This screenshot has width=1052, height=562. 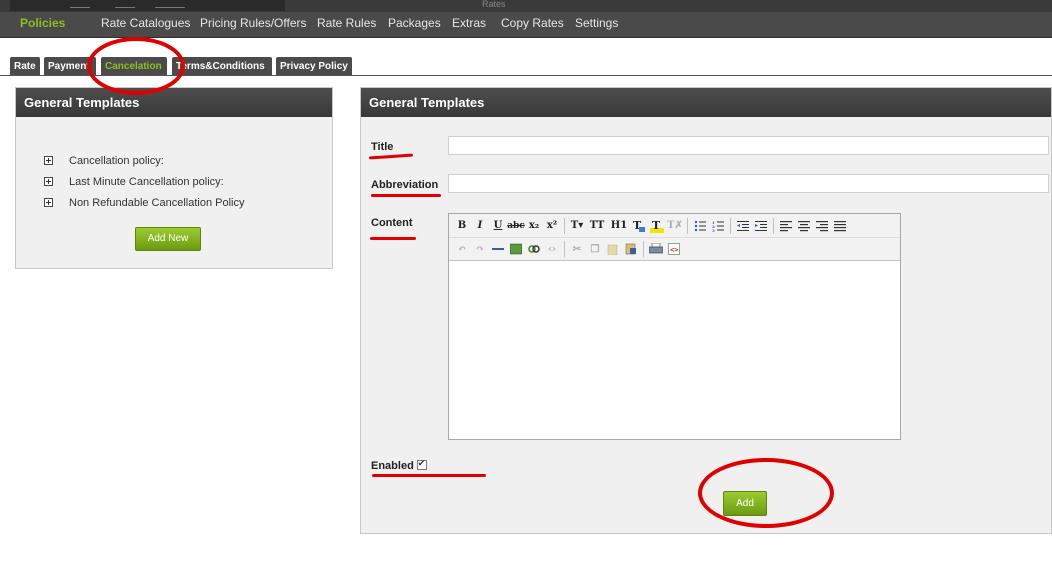 What do you see at coordinates (713, 230) in the screenshot?
I see `svg-text: 3` at bounding box center [713, 230].